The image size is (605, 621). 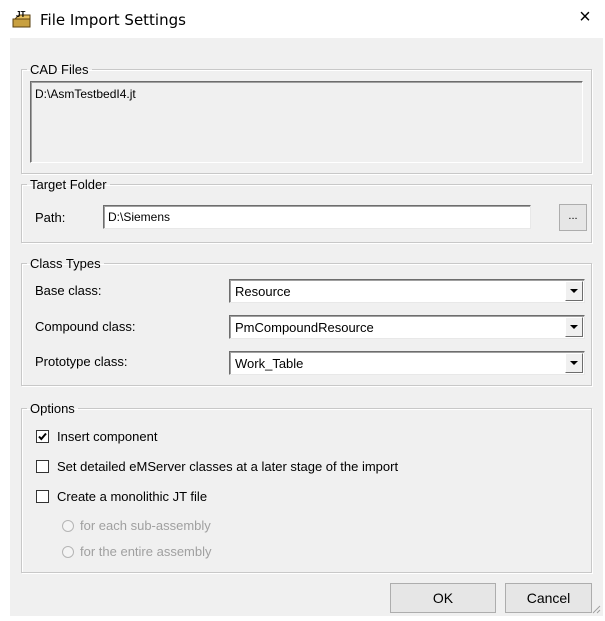 I want to click on window-title: File Import Settings, so click(x=113, y=20).